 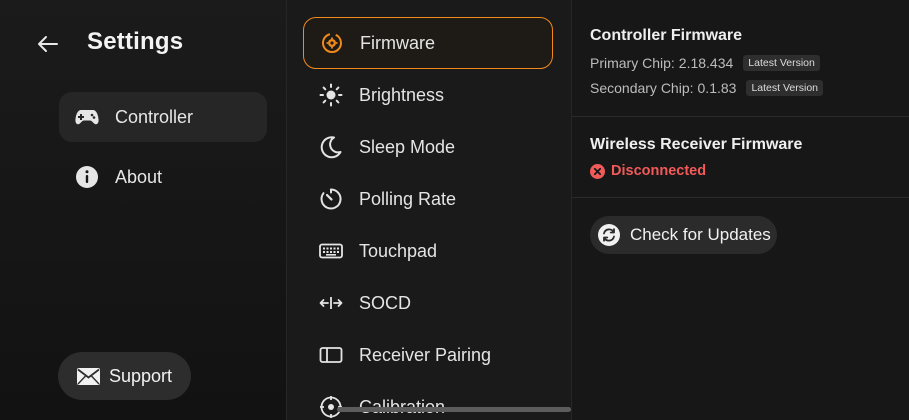 What do you see at coordinates (717, 88) in the screenshot?
I see `secondary-chip-version: 0.1.83` at bounding box center [717, 88].